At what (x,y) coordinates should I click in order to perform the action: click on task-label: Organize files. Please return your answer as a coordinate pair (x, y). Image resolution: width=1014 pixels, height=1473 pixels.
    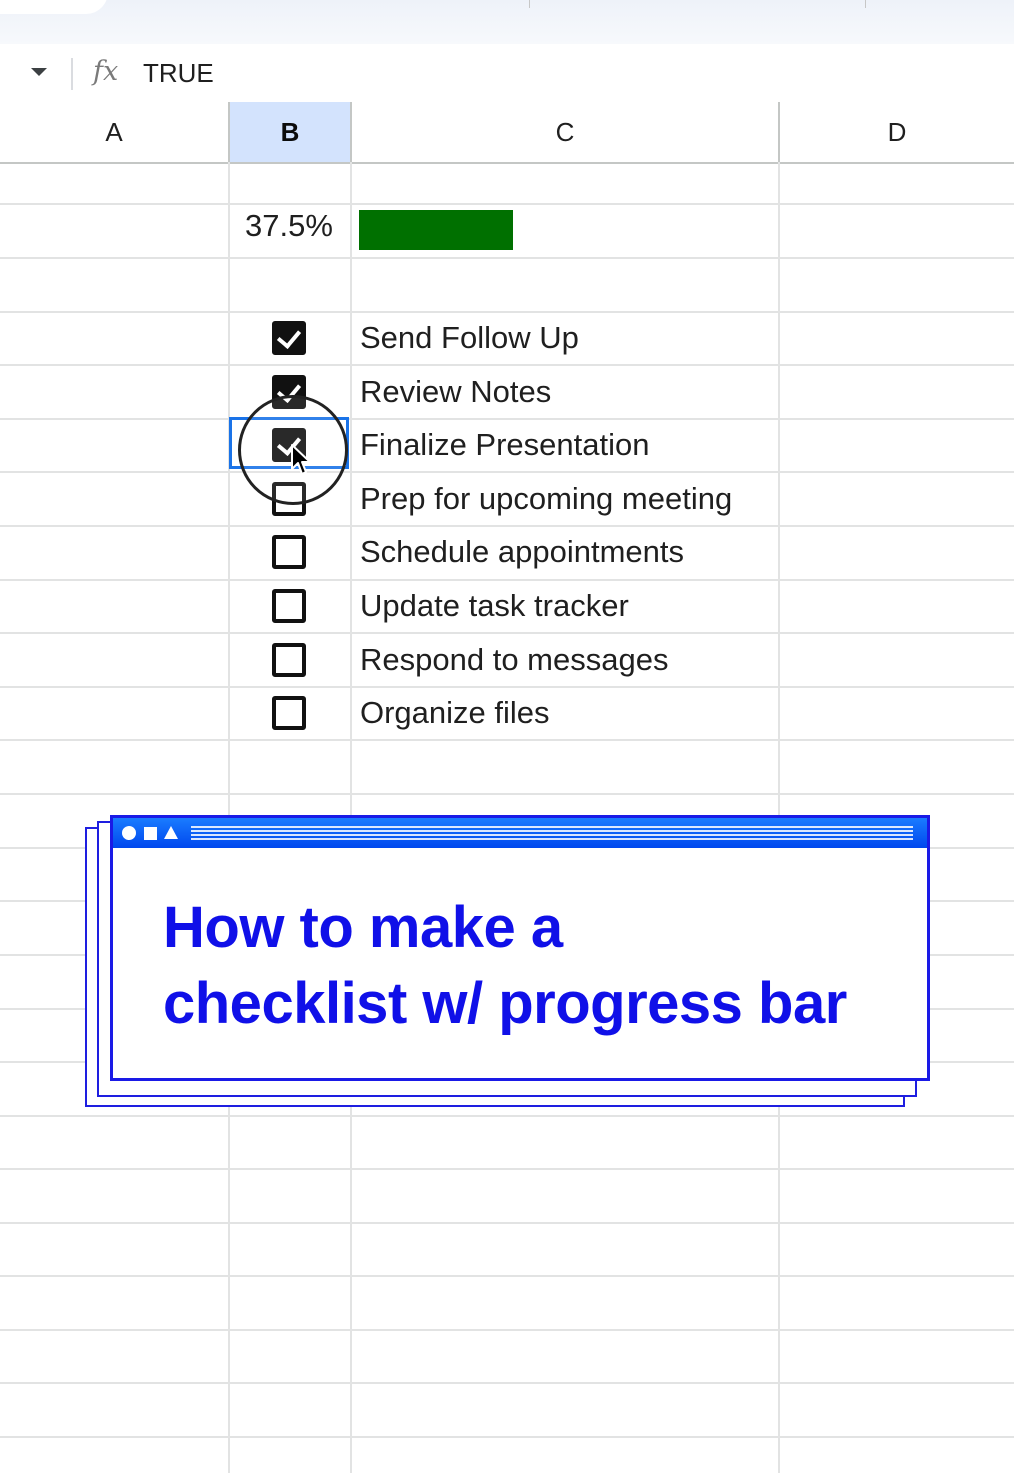
    Looking at the image, I should click on (455, 713).